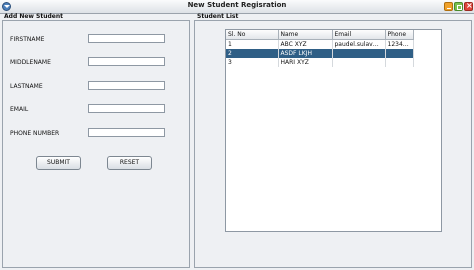 Image resolution: width=474 pixels, height=270 pixels. Describe the element at coordinates (126, 85) in the screenshot. I see `lastname-input` at that location.